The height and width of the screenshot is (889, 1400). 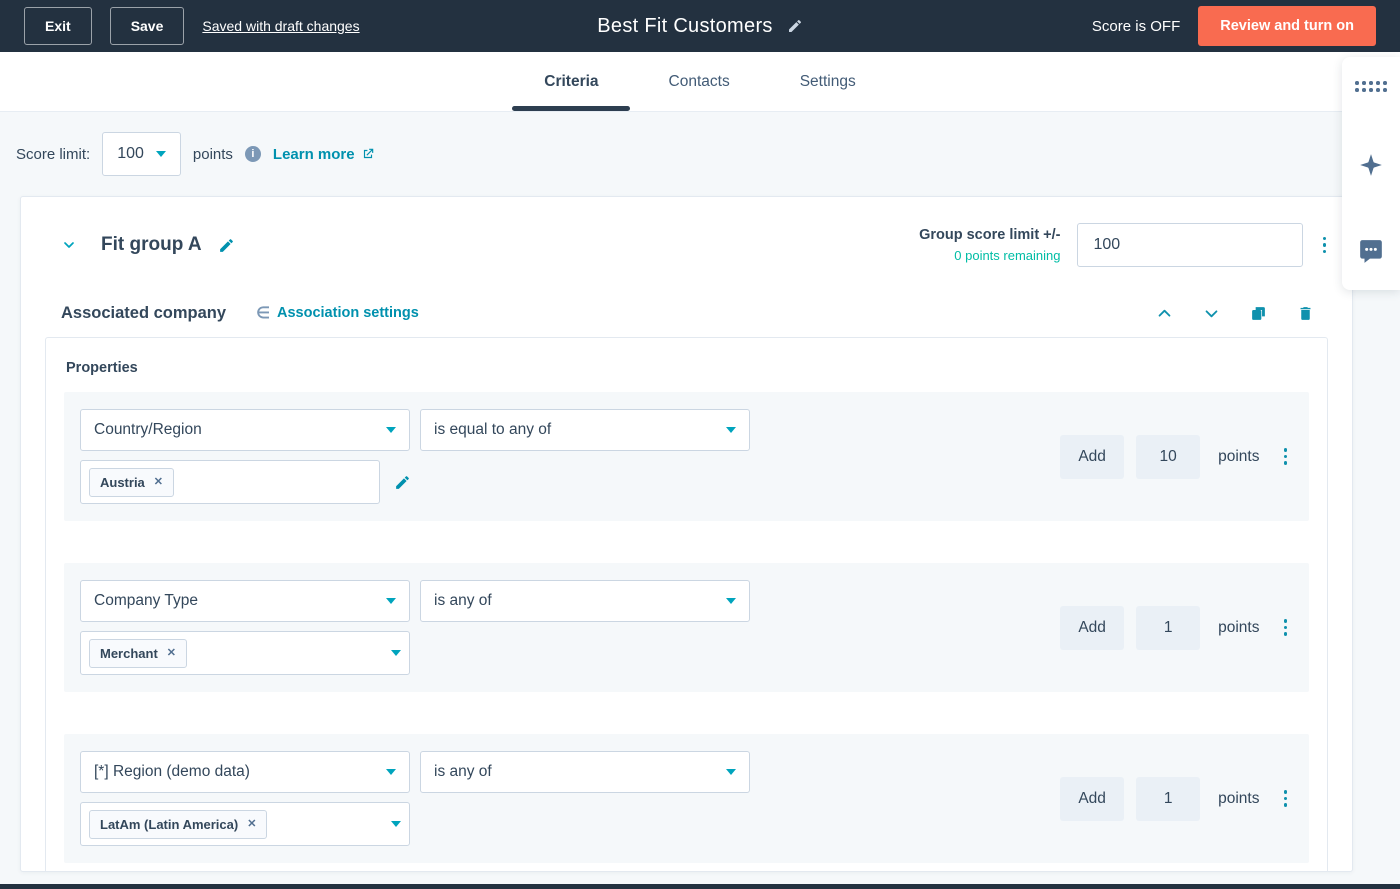 I want to click on tab-criteria: Criteria, so click(x=571, y=81).